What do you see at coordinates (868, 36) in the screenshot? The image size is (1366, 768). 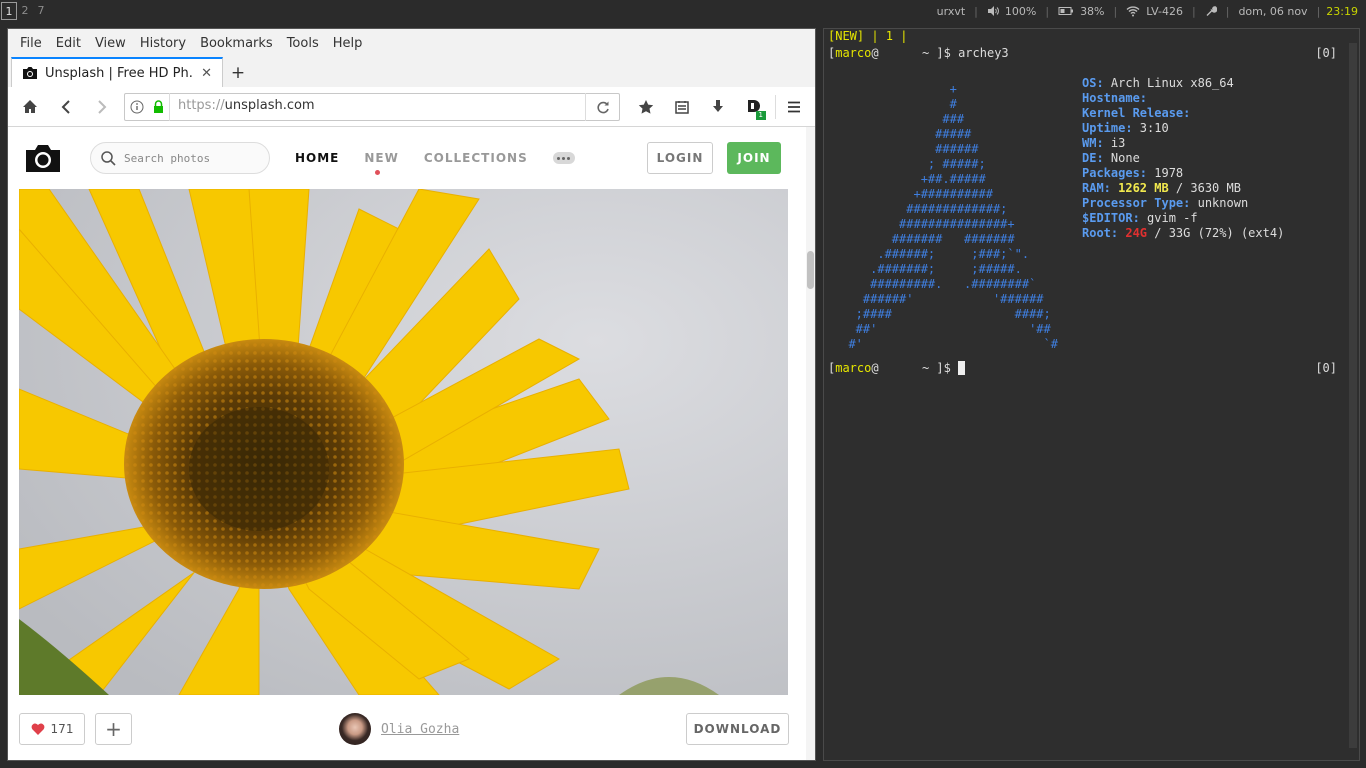 I see `tmux-tab-bar: [NEW] | 1 |` at bounding box center [868, 36].